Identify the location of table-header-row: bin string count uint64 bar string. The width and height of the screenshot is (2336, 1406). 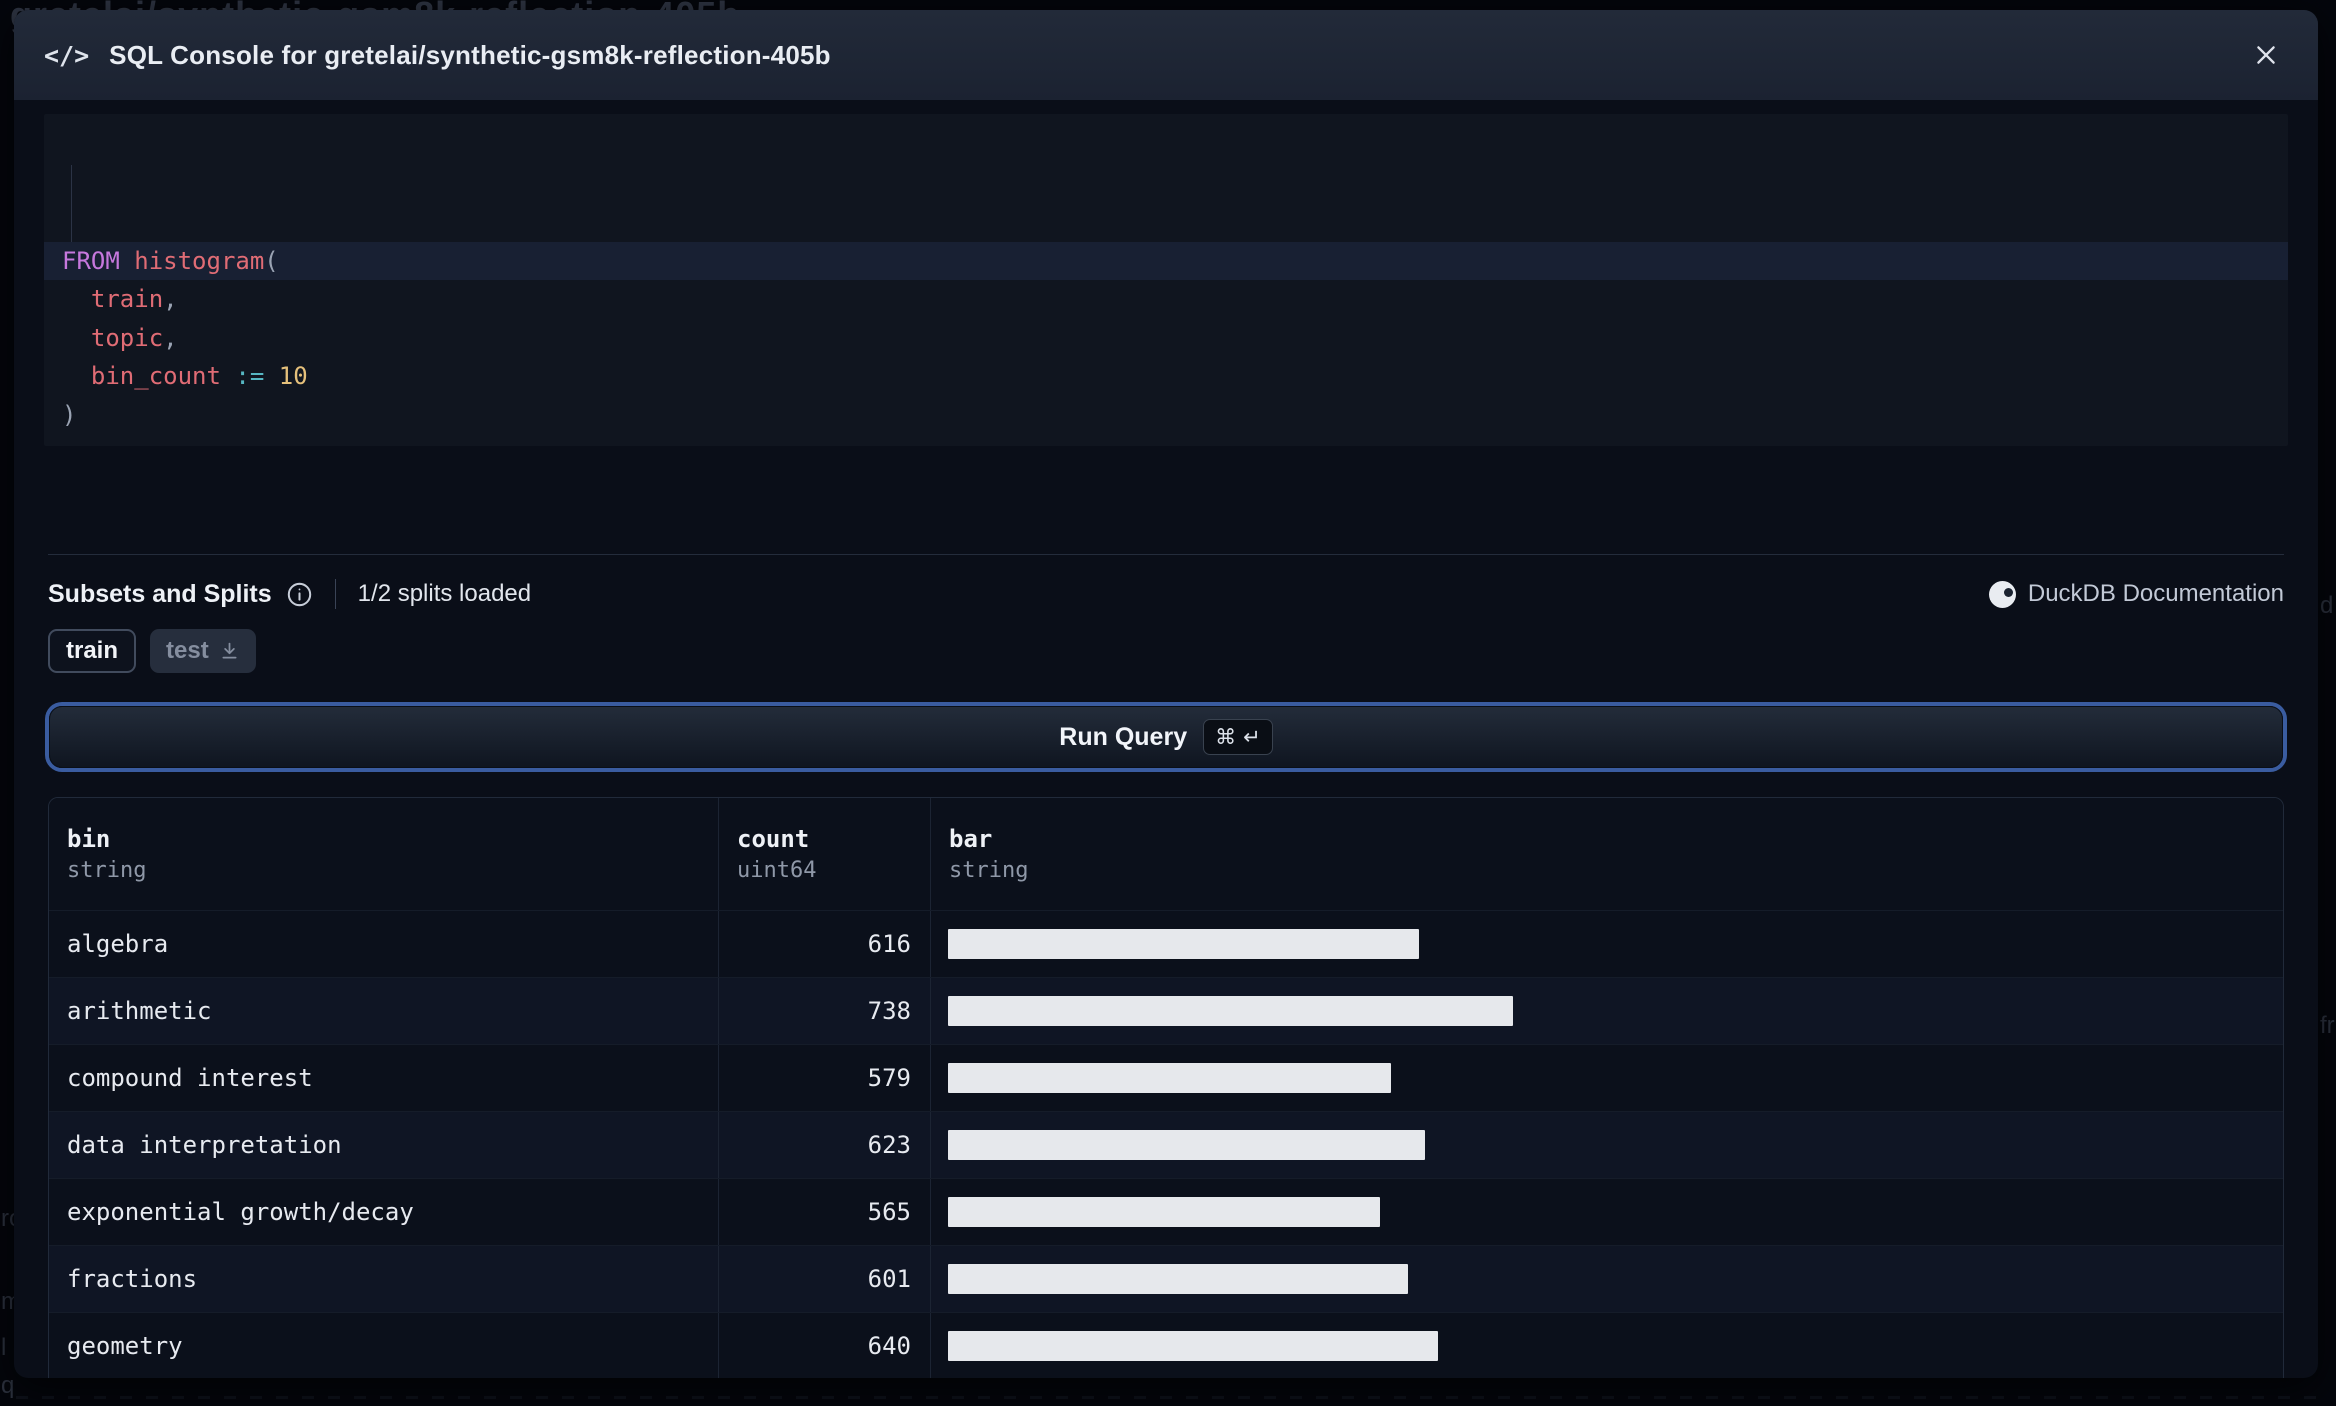
(1166, 854).